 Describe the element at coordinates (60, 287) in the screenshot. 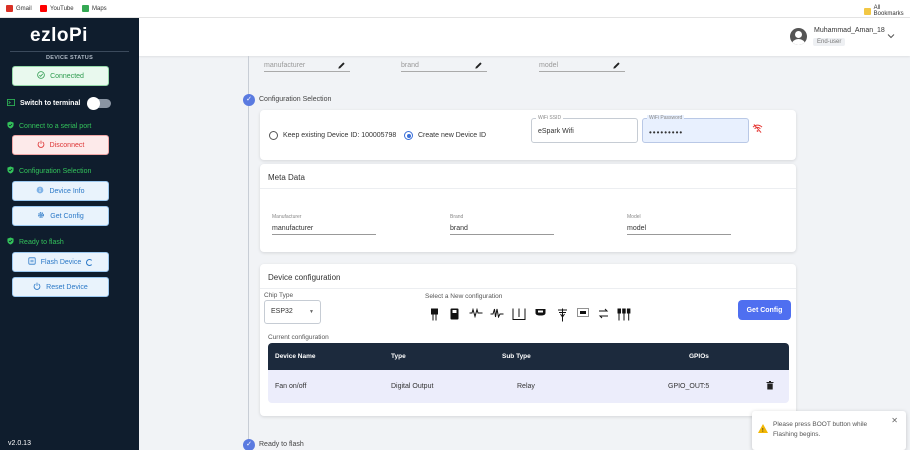

I see `reset-device-button: Reset Device` at that location.